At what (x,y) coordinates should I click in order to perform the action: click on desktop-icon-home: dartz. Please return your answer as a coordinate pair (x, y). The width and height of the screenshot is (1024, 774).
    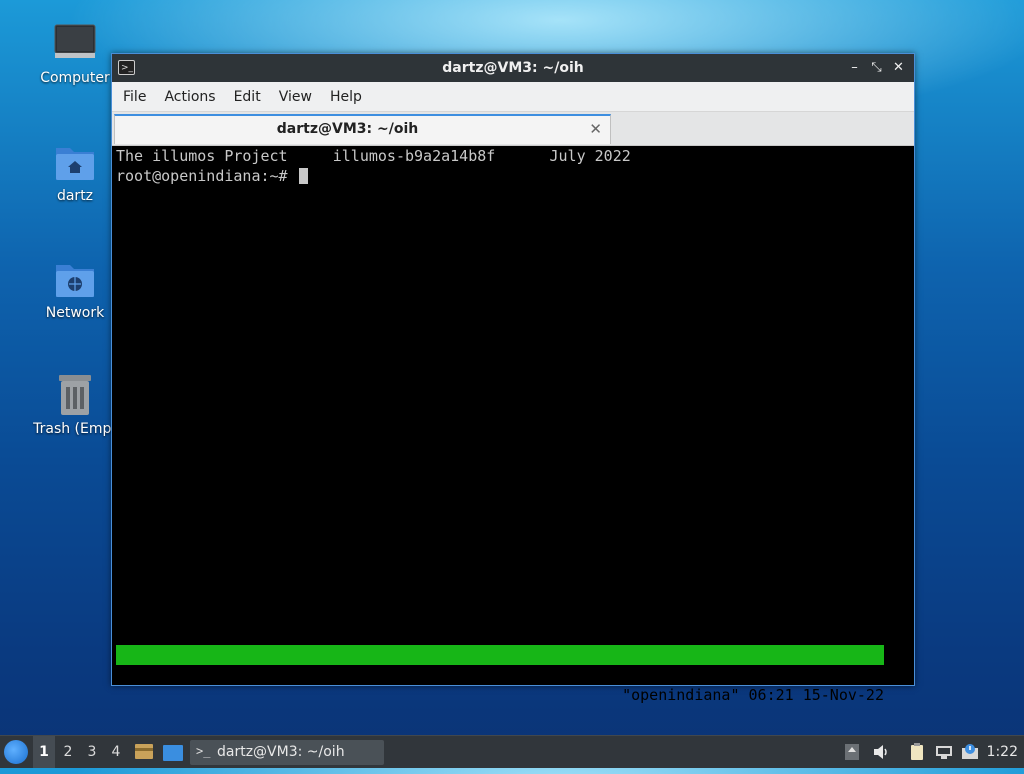
    Looking at the image, I should click on (75, 172).